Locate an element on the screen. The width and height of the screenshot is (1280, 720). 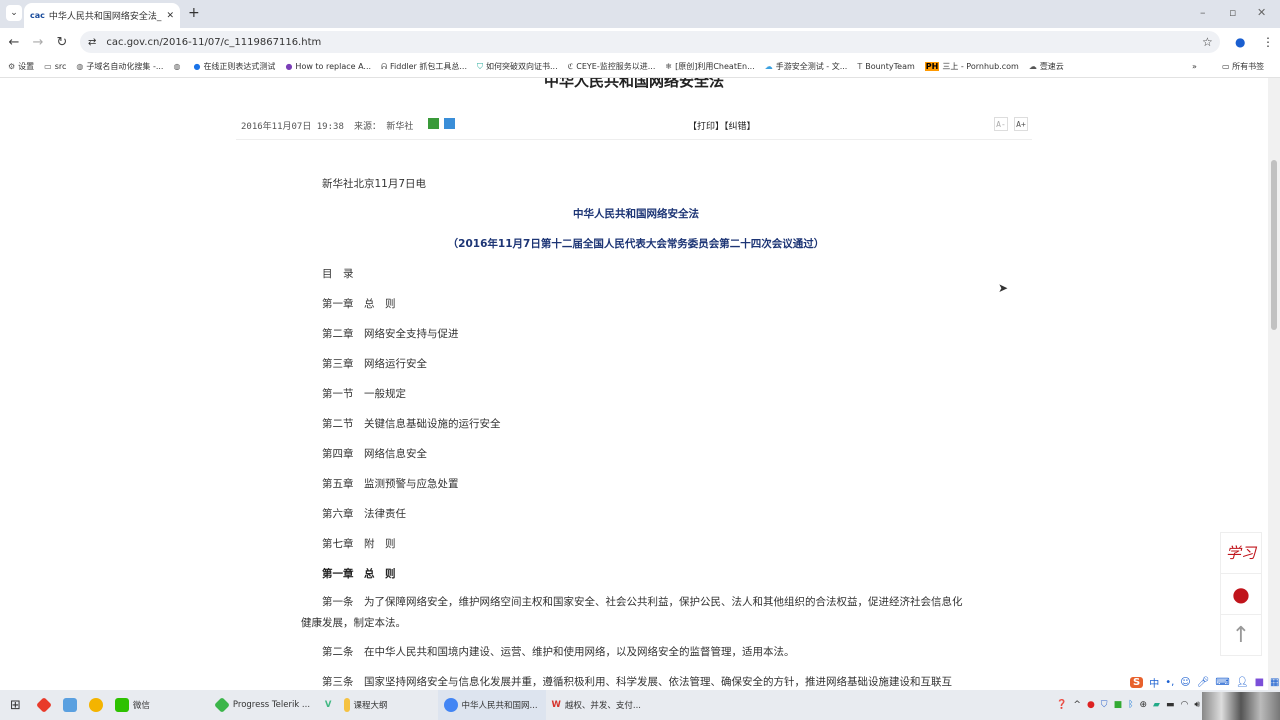
wifi-icon: ◠ is located at coordinates (1184, 705).